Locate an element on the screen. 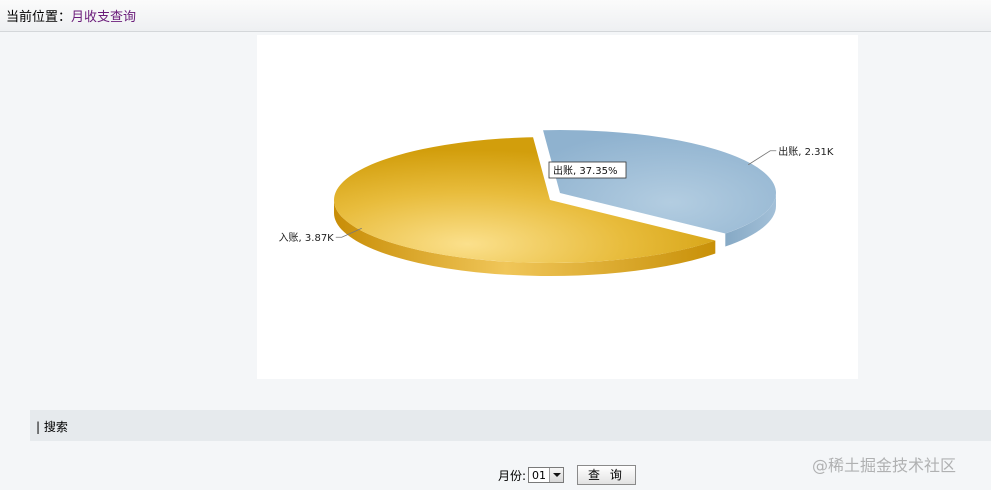 Image resolution: width=991 pixels, height=490 pixels. tooltip-text: 出账, 37.35% is located at coordinates (585, 170).